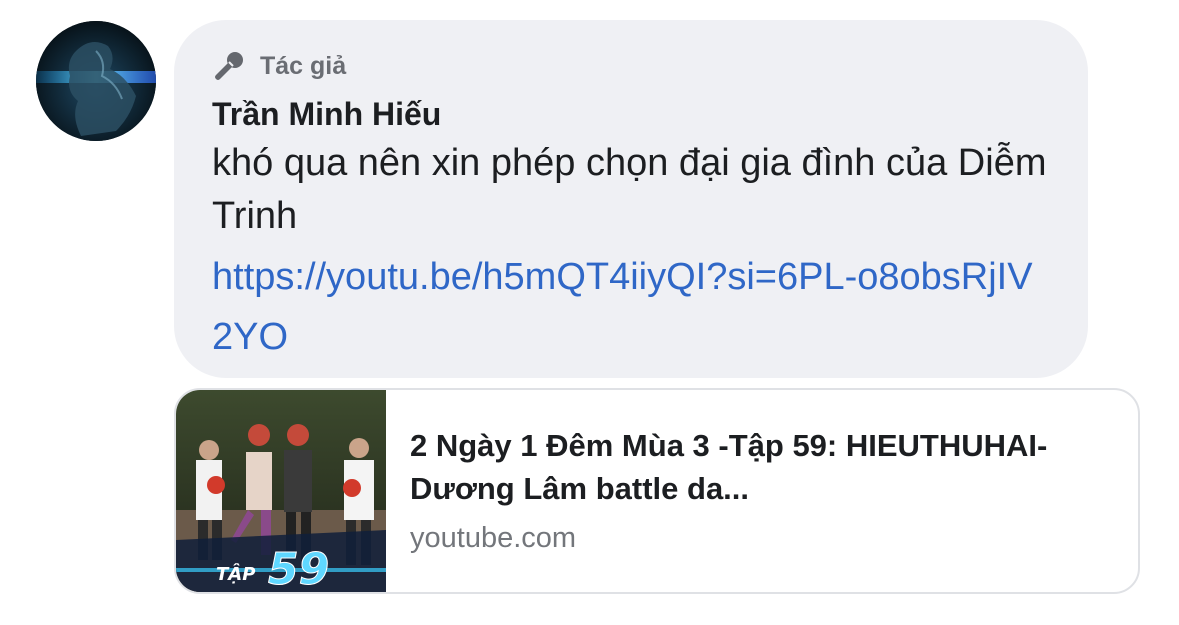 This screenshot has width=1179, height=625. Describe the element at coordinates (229, 66) in the screenshot. I see `microphone-icon` at that location.